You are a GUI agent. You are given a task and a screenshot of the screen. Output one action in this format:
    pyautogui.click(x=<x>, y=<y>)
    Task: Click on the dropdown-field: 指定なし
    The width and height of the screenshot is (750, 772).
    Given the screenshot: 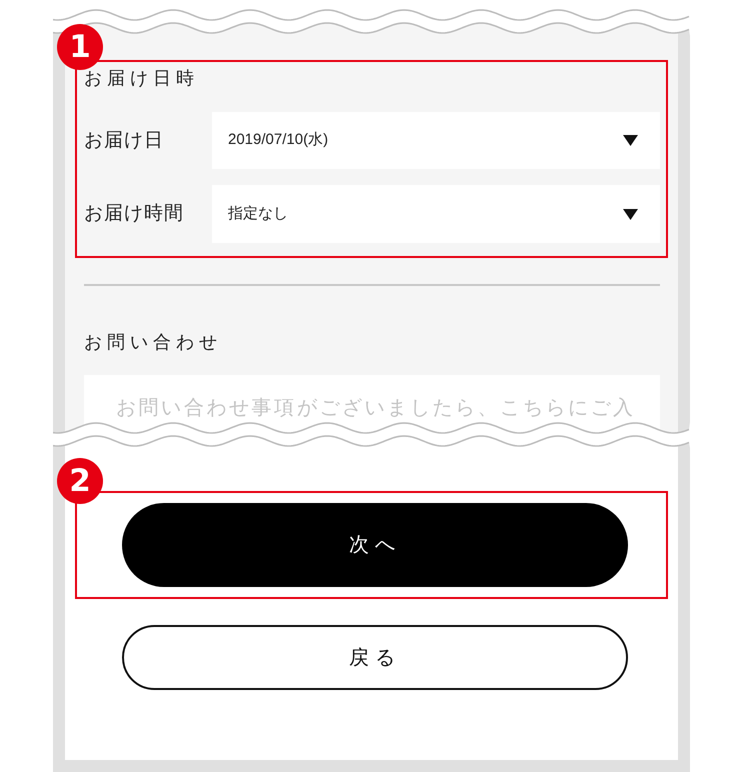 What is the action you would take?
    pyautogui.click(x=436, y=214)
    